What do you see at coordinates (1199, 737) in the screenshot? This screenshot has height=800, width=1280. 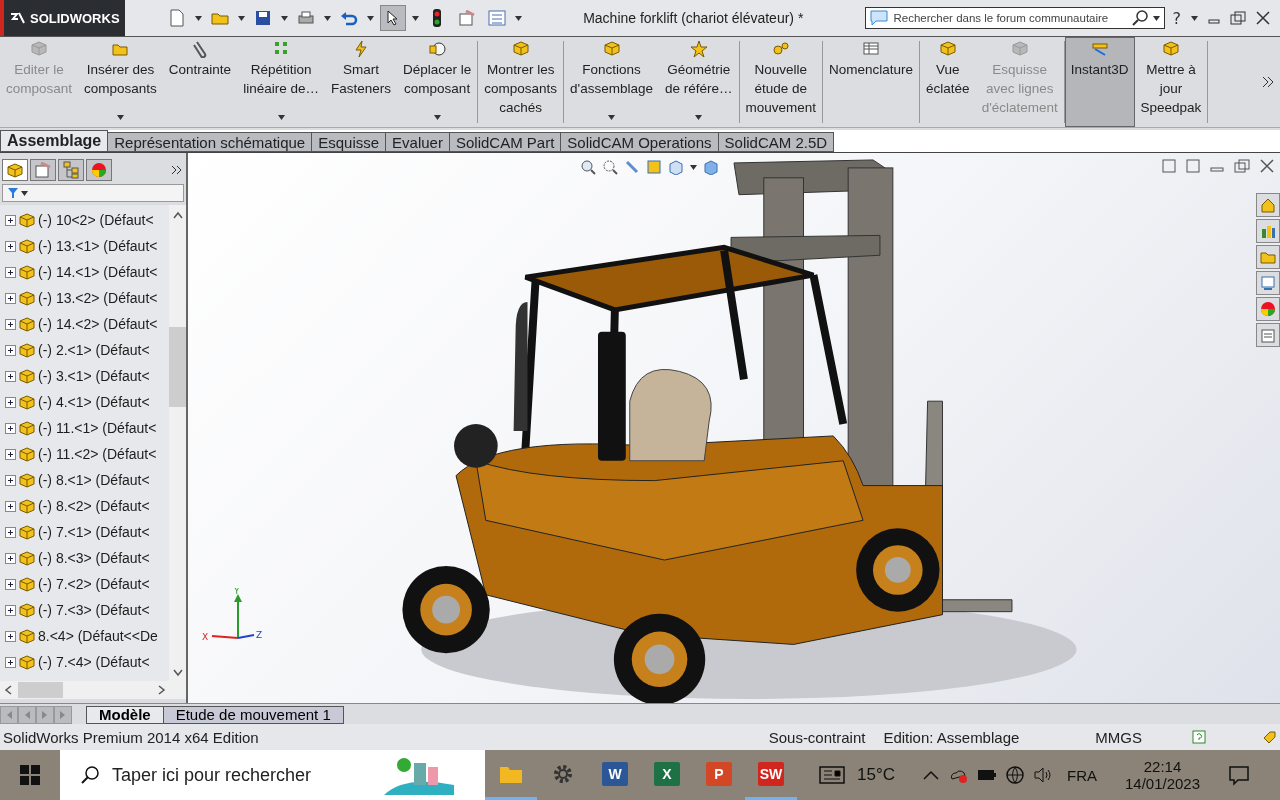 I see `help-icon` at bounding box center [1199, 737].